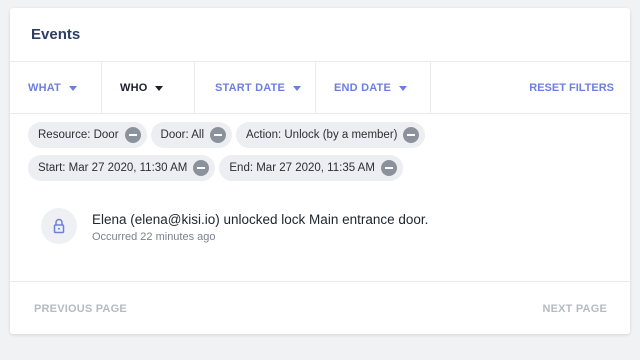 The image size is (640, 360). I want to click on filter-chip-label: End: Mar 27 2020, 11:35 AM, so click(302, 168).